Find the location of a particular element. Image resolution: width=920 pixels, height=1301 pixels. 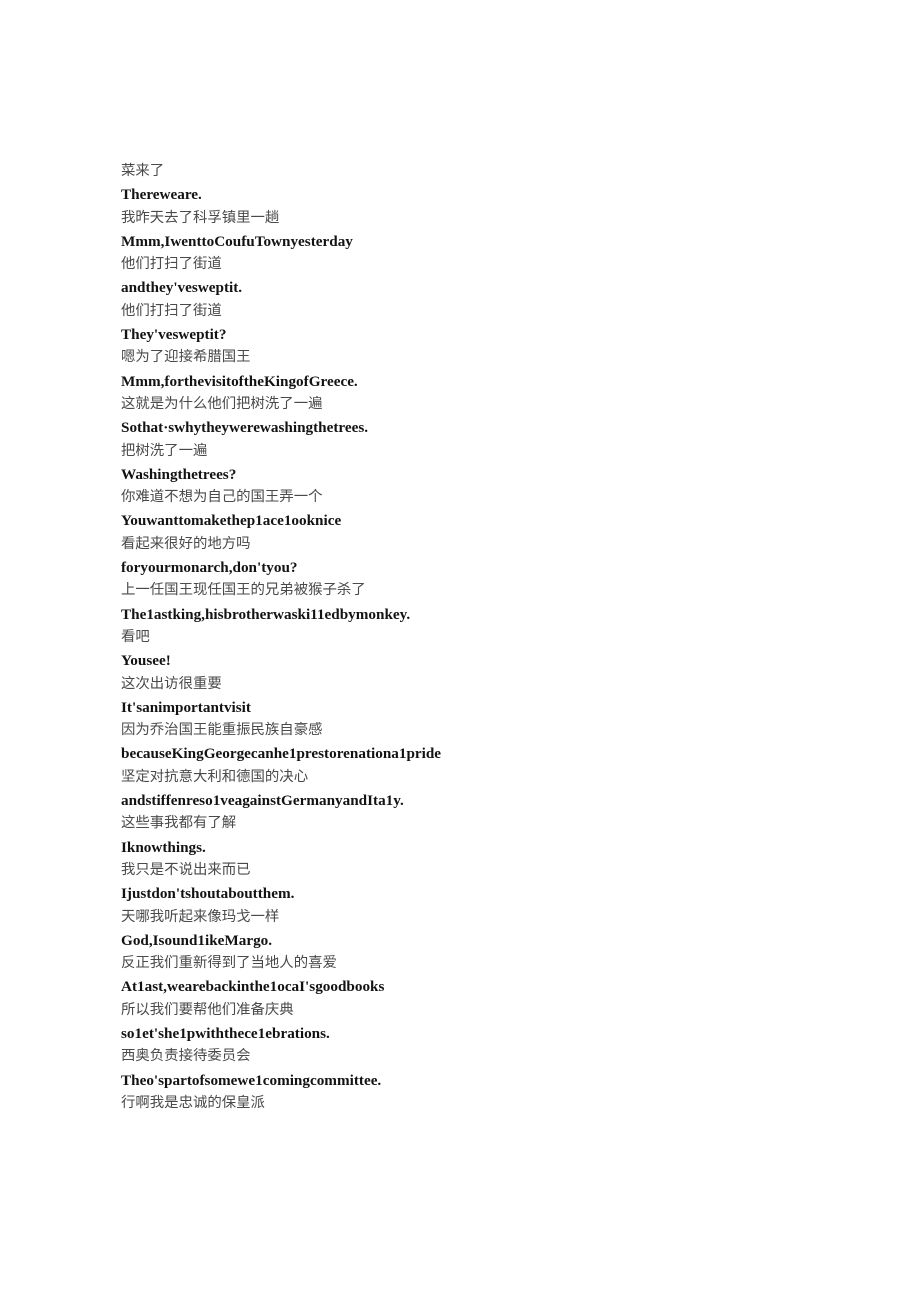

transcript-line-zh: 天哪我听起来像玛戈一样 is located at coordinates (200, 916).